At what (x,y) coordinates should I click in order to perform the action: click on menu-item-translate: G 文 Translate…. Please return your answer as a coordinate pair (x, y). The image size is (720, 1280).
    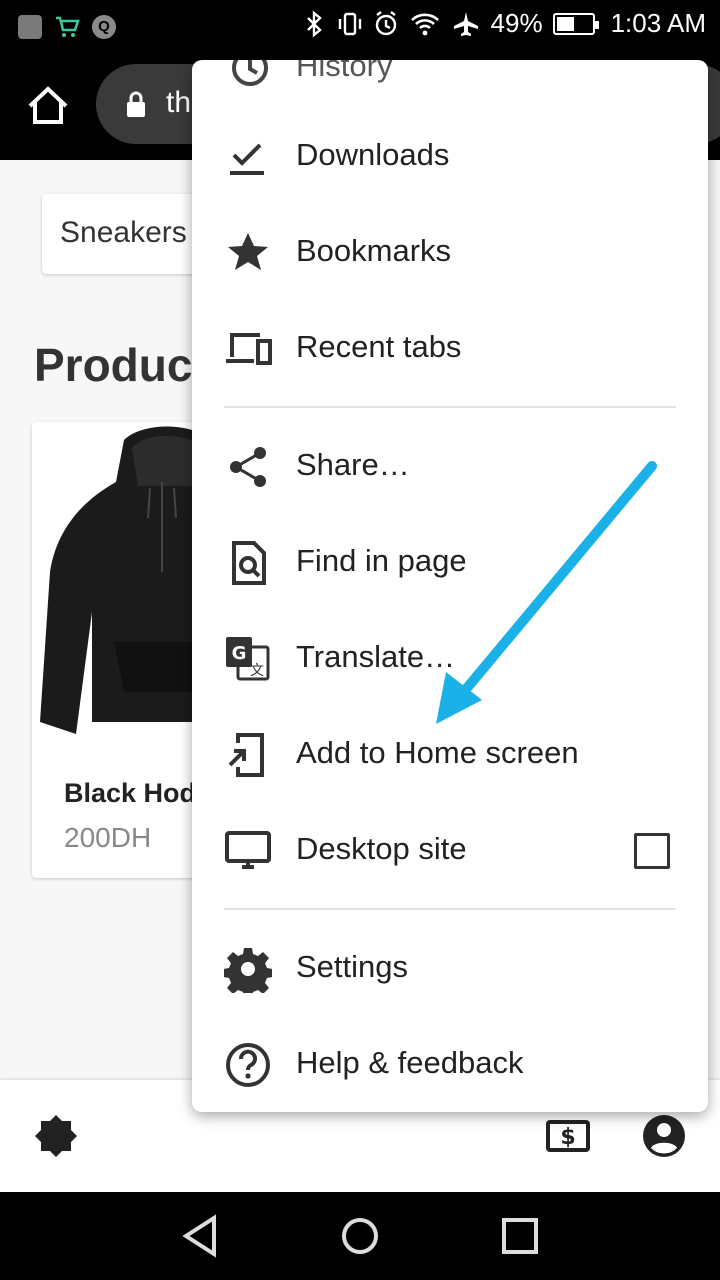
    Looking at the image, I should click on (450, 659).